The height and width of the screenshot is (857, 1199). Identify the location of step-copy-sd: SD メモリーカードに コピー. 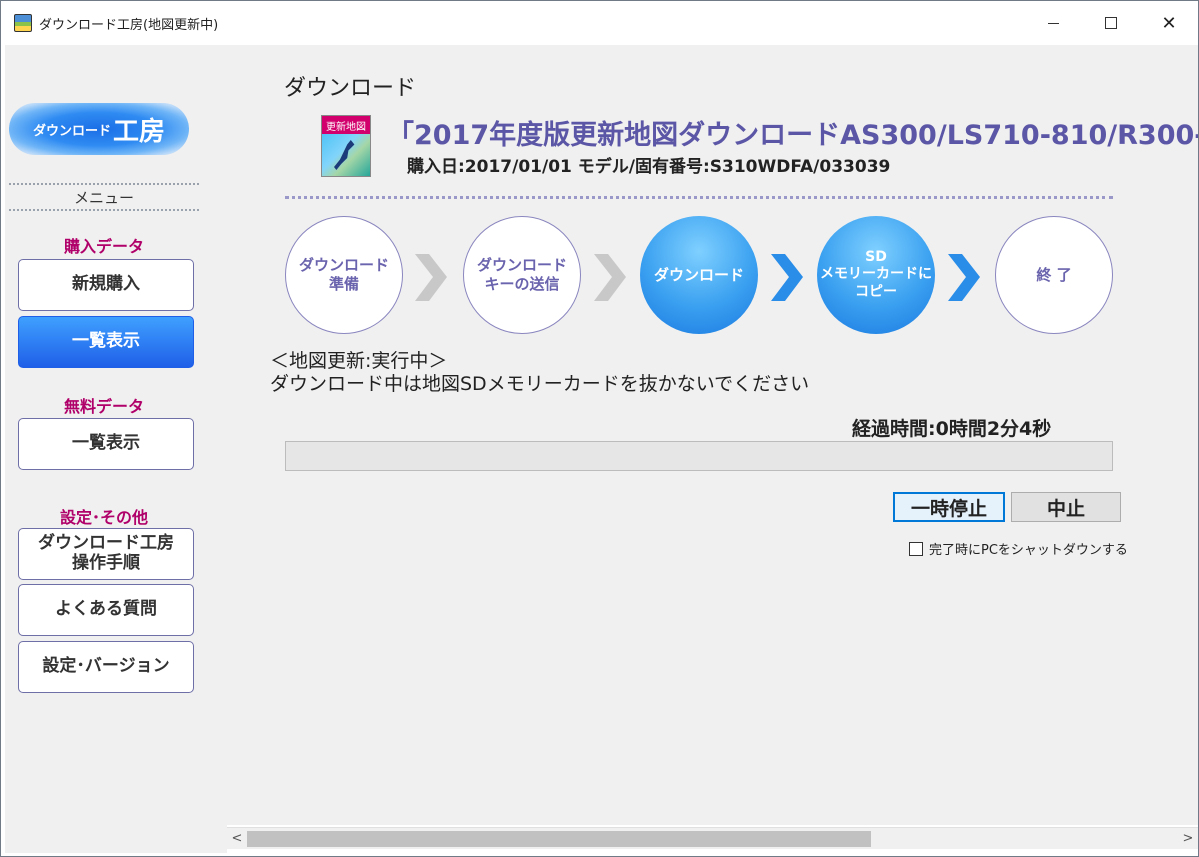
(876, 275).